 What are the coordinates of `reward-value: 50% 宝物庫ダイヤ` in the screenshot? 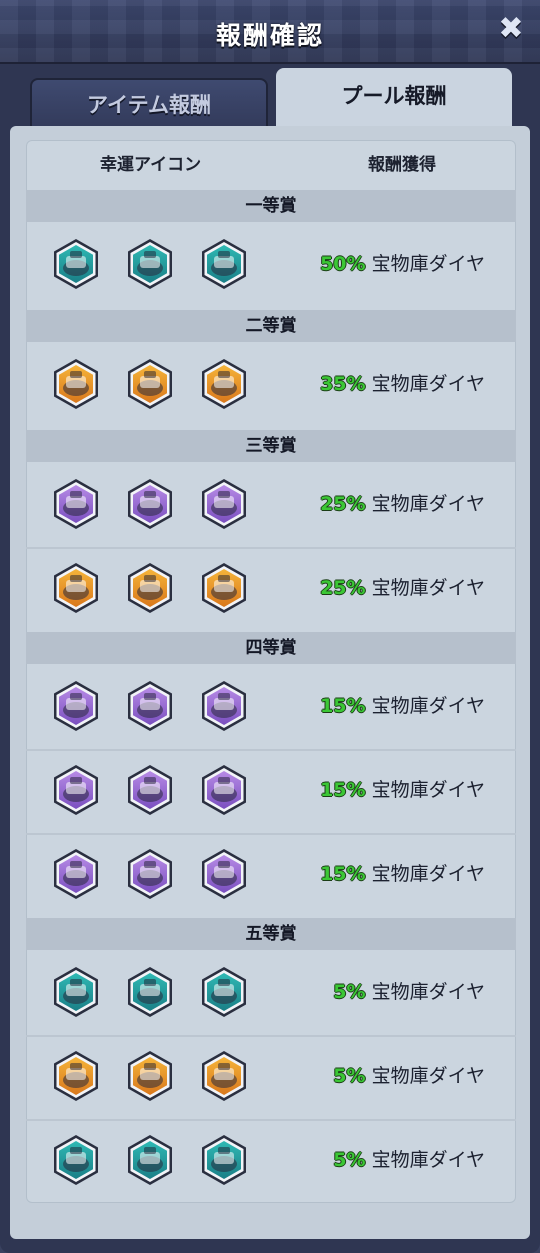 It's located at (385, 264).